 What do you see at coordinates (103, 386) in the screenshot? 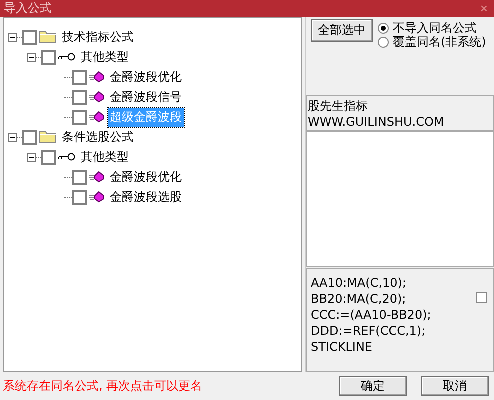
I see `status-message: 系统存在同名公式, 再次点击可以更名` at bounding box center [103, 386].